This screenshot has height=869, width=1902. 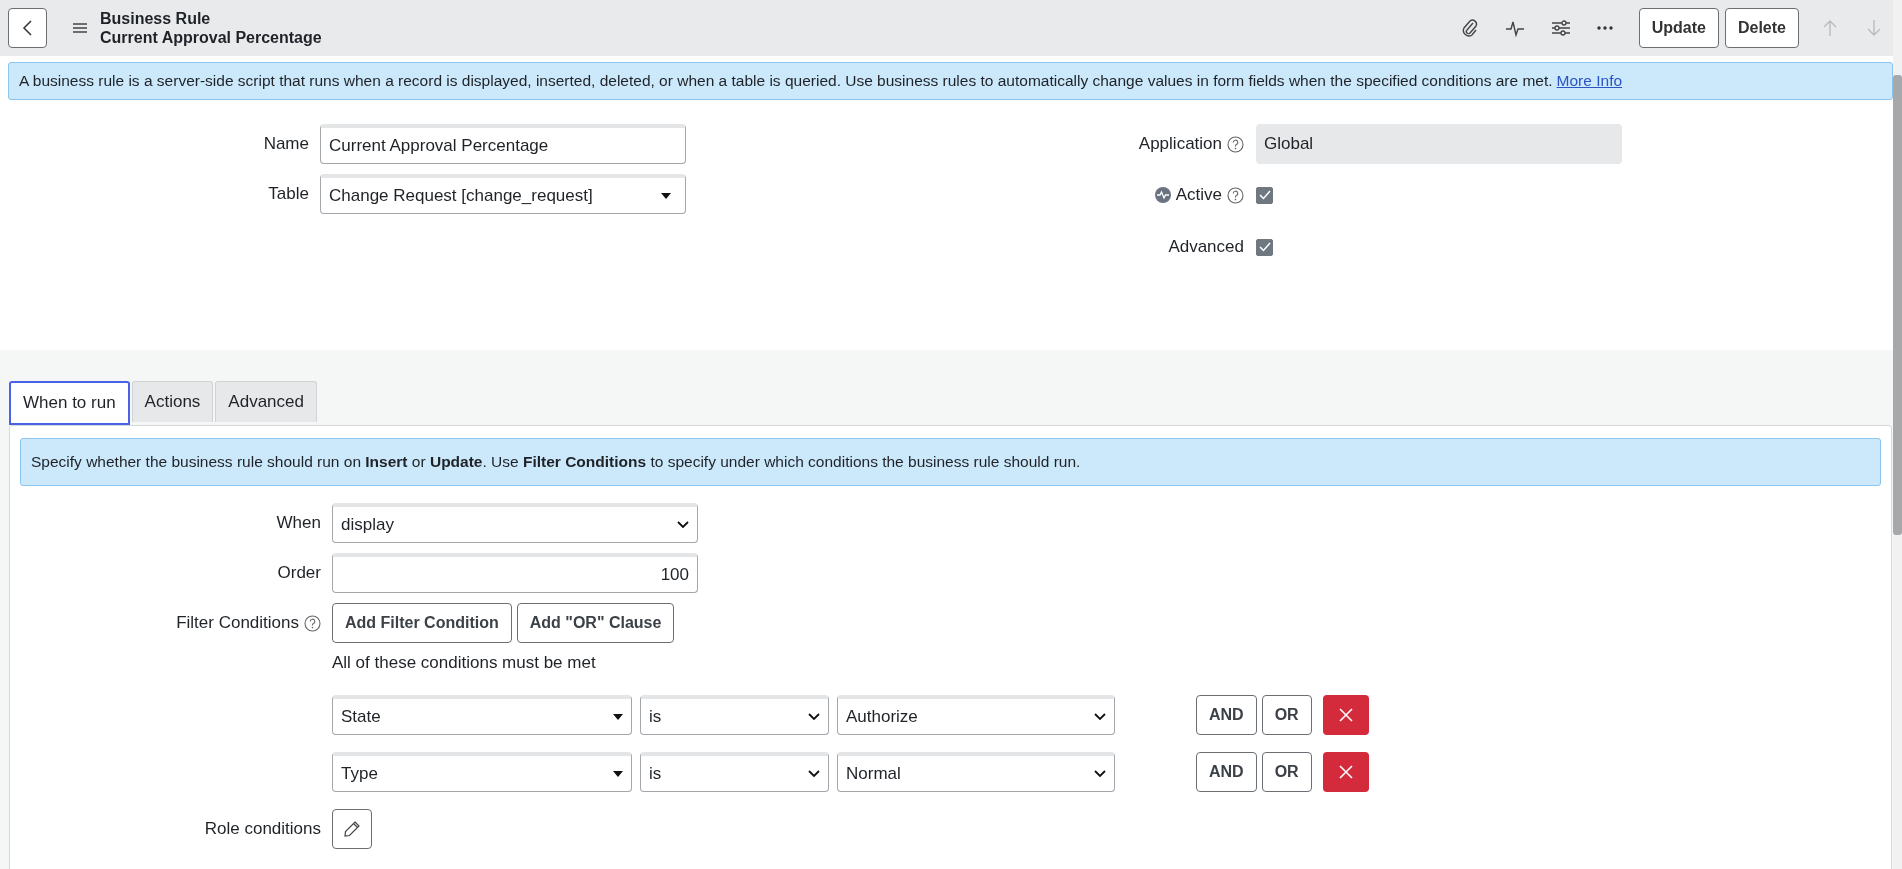 I want to click on field-label: Order, so click(x=299, y=573).